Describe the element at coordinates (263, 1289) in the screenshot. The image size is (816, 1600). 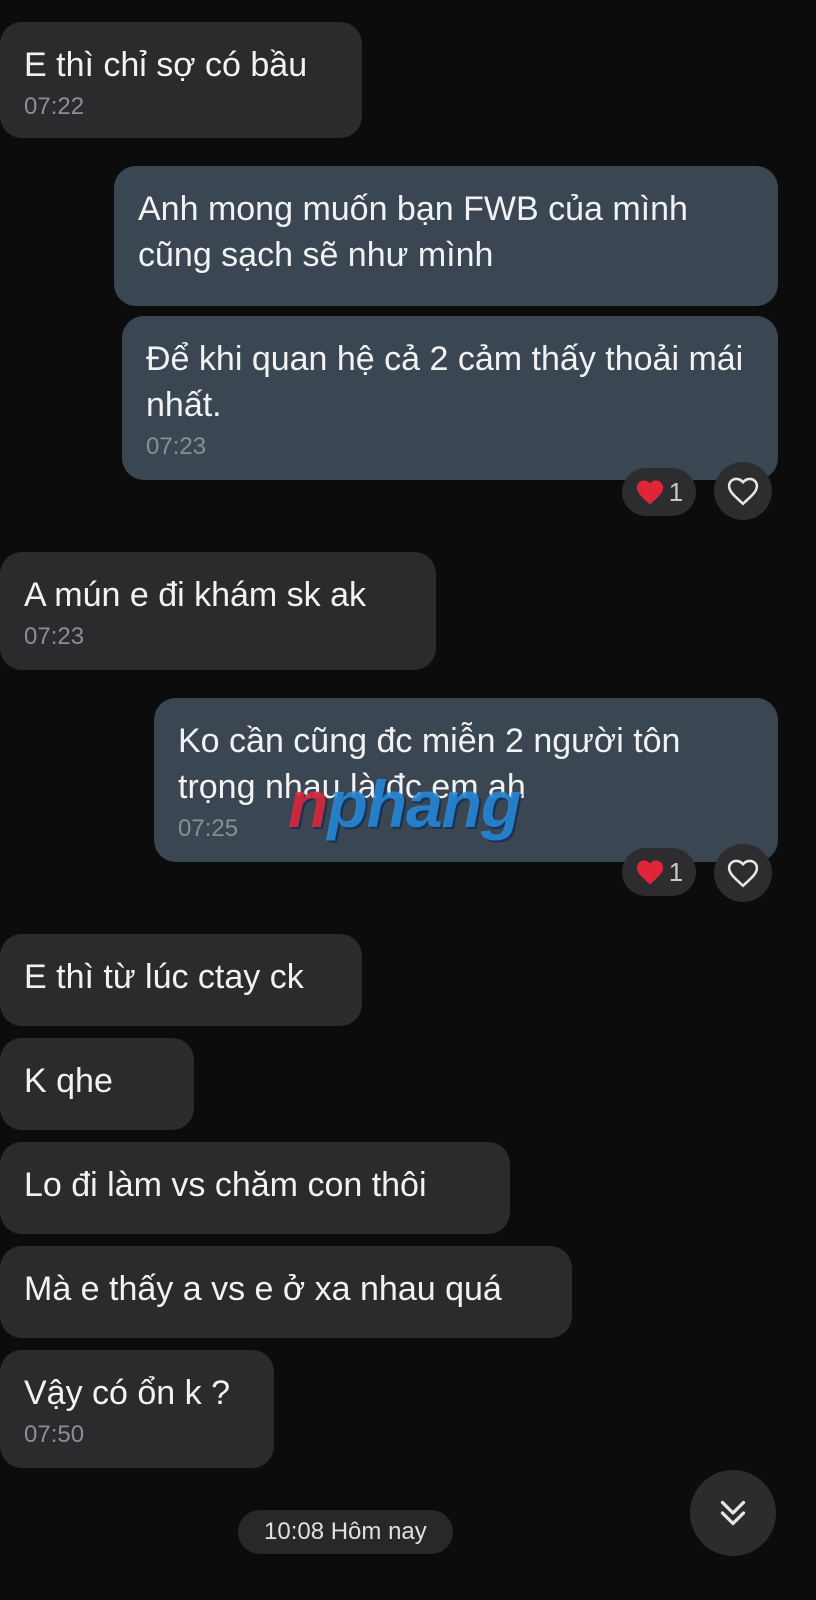
I see `message-text: Mà e thấy a vs e ở xa nhau quá` at that location.